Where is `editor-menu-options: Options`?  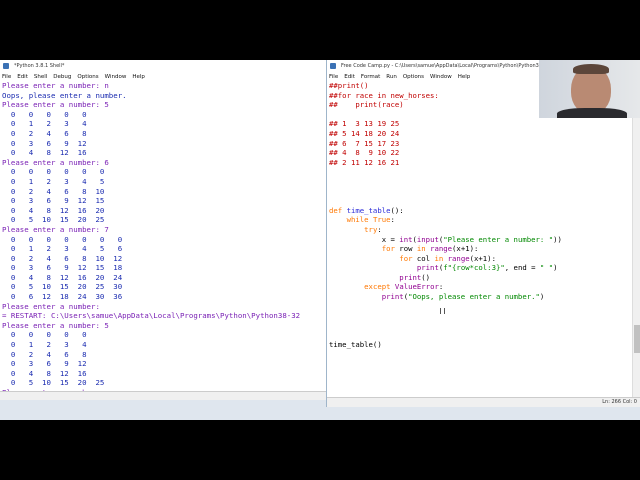
editor-menu-options: Options is located at coordinates (413, 77).